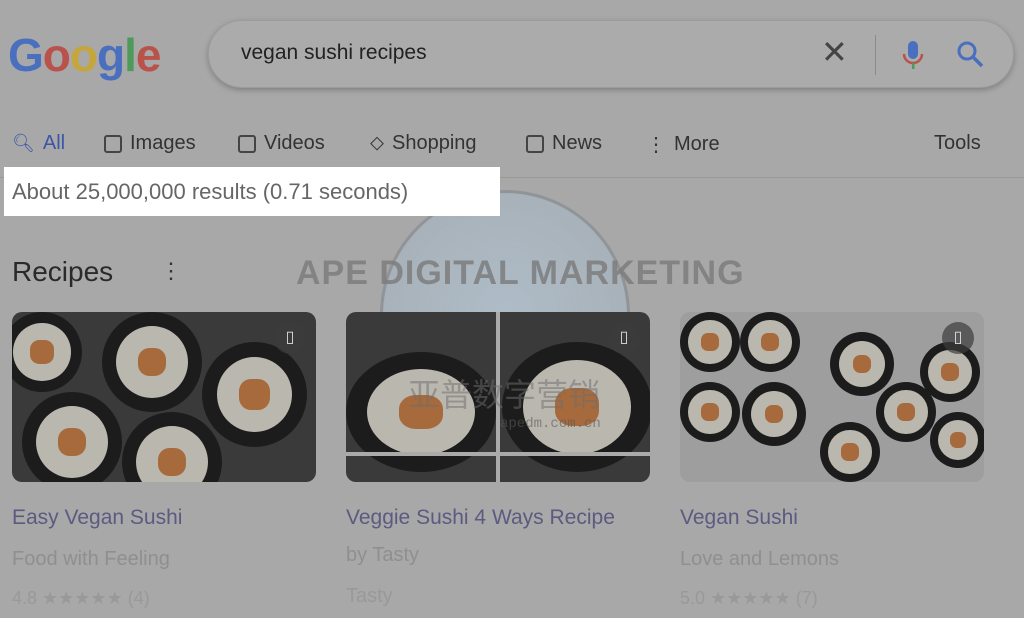 The width and height of the screenshot is (1024, 618). Describe the element at coordinates (63, 271) in the screenshot. I see `section-title: Recipes` at that location.